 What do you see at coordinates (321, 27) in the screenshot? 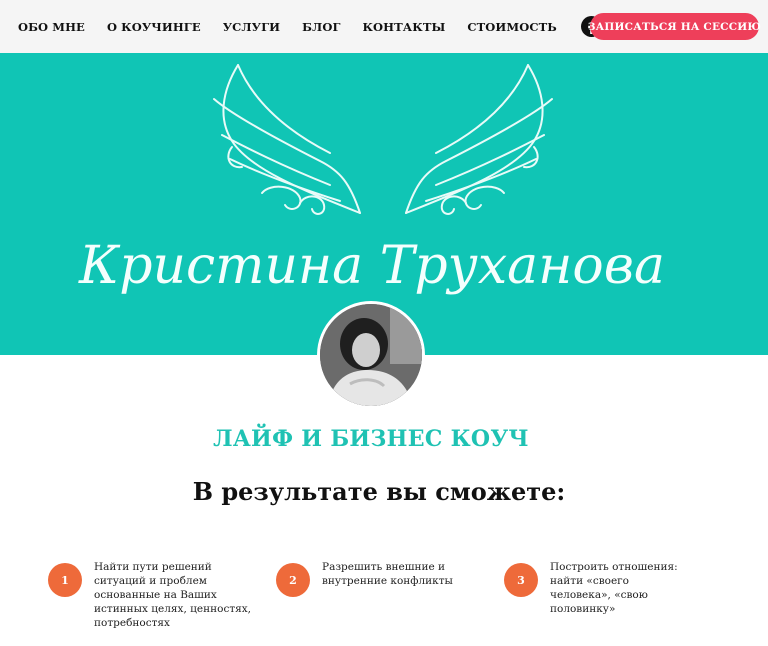
I see `nav-link-blog: БЛОГ` at bounding box center [321, 27].